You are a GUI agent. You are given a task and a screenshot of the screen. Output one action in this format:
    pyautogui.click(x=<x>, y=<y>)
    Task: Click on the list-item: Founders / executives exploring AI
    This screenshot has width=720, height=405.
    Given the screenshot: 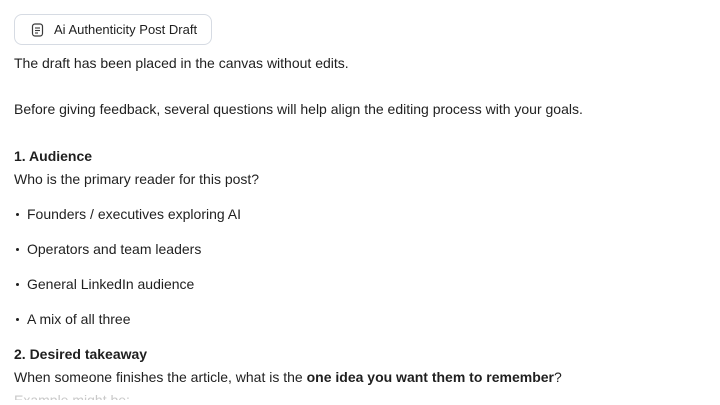 What is the action you would take?
    pyautogui.click(x=359, y=214)
    